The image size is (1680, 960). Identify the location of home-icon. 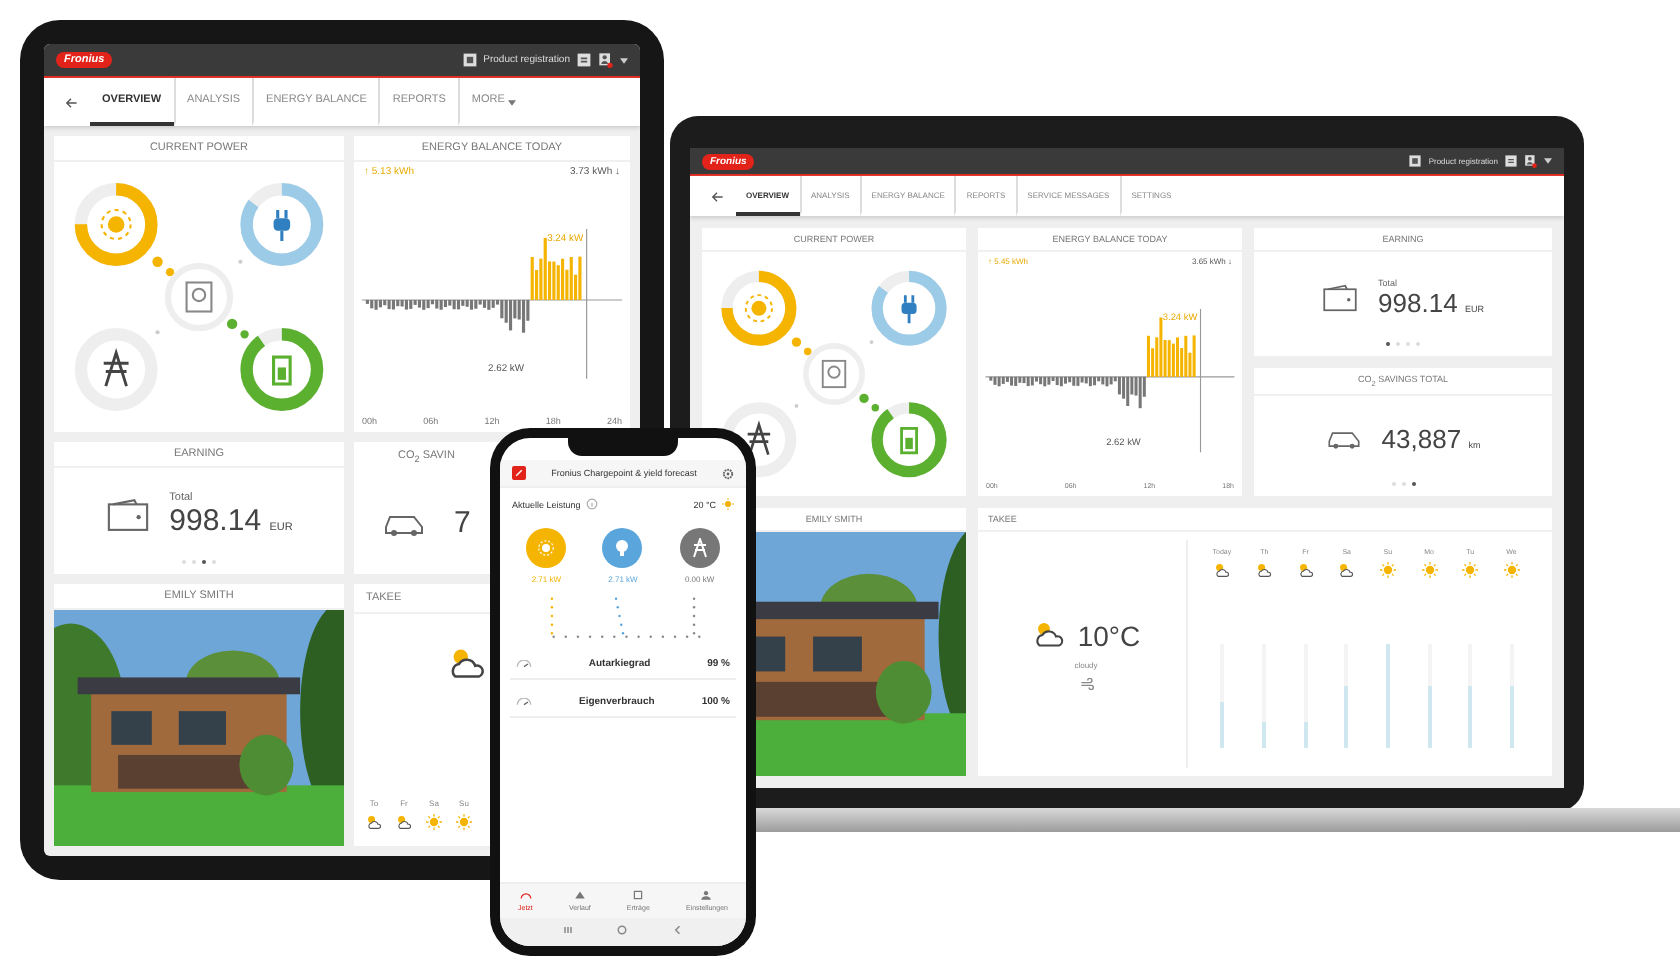
(622, 930).